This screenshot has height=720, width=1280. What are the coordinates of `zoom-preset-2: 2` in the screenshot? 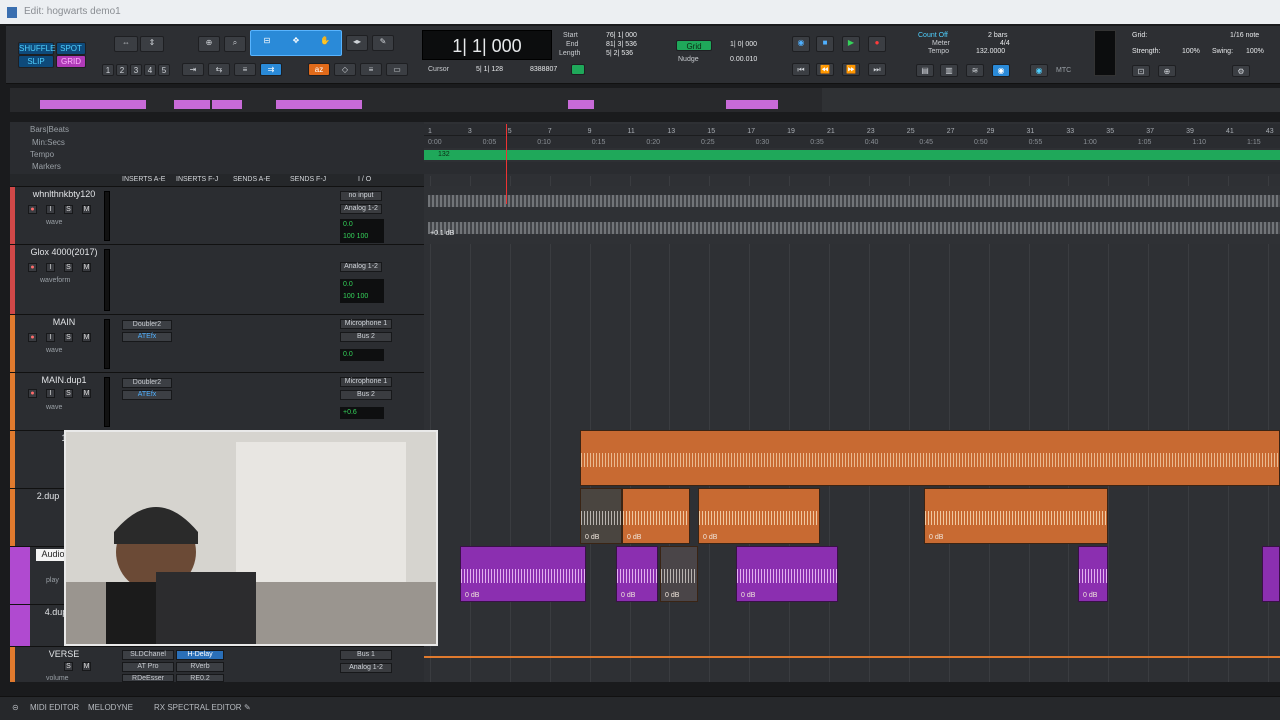 It's located at (122, 70).